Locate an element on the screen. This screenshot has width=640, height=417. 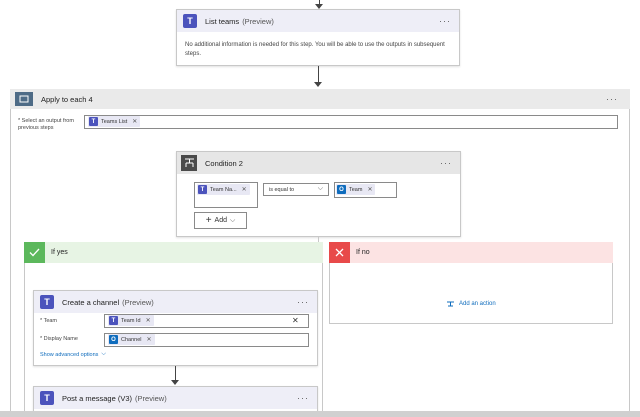
plus-icon: + is located at coordinates (208, 220).